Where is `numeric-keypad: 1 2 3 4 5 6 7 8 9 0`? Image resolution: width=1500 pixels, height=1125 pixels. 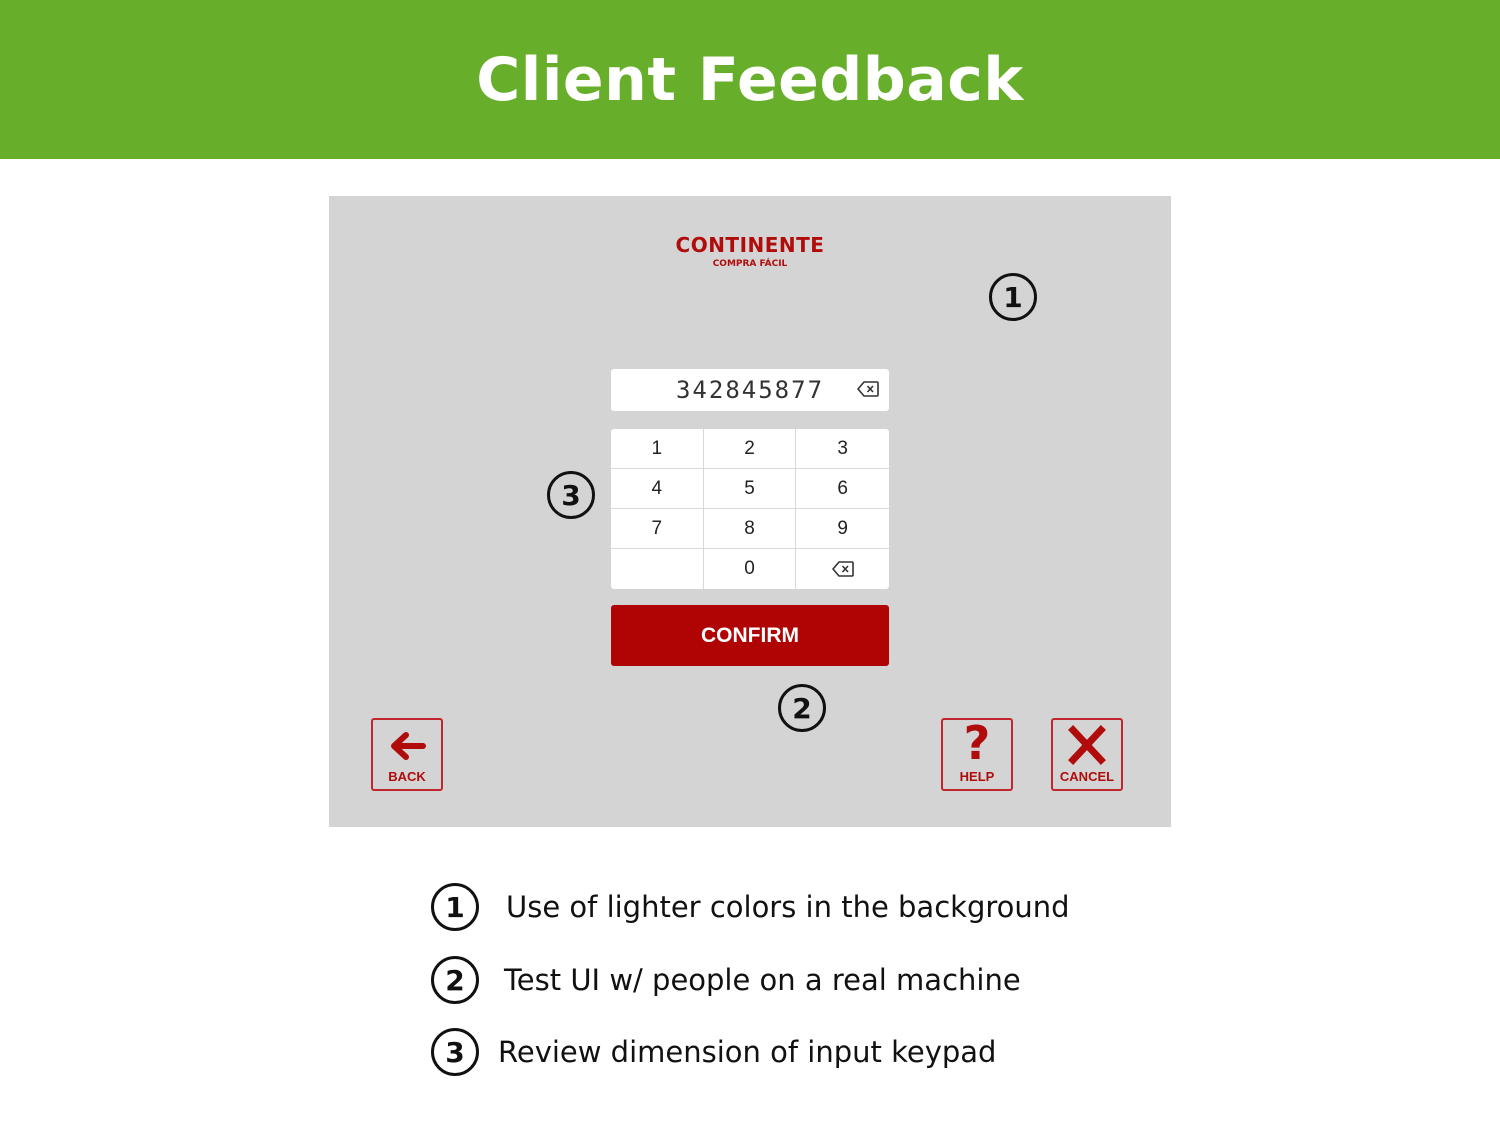 numeric-keypad: 1 2 3 4 5 6 7 8 9 0 is located at coordinates (750, 509).